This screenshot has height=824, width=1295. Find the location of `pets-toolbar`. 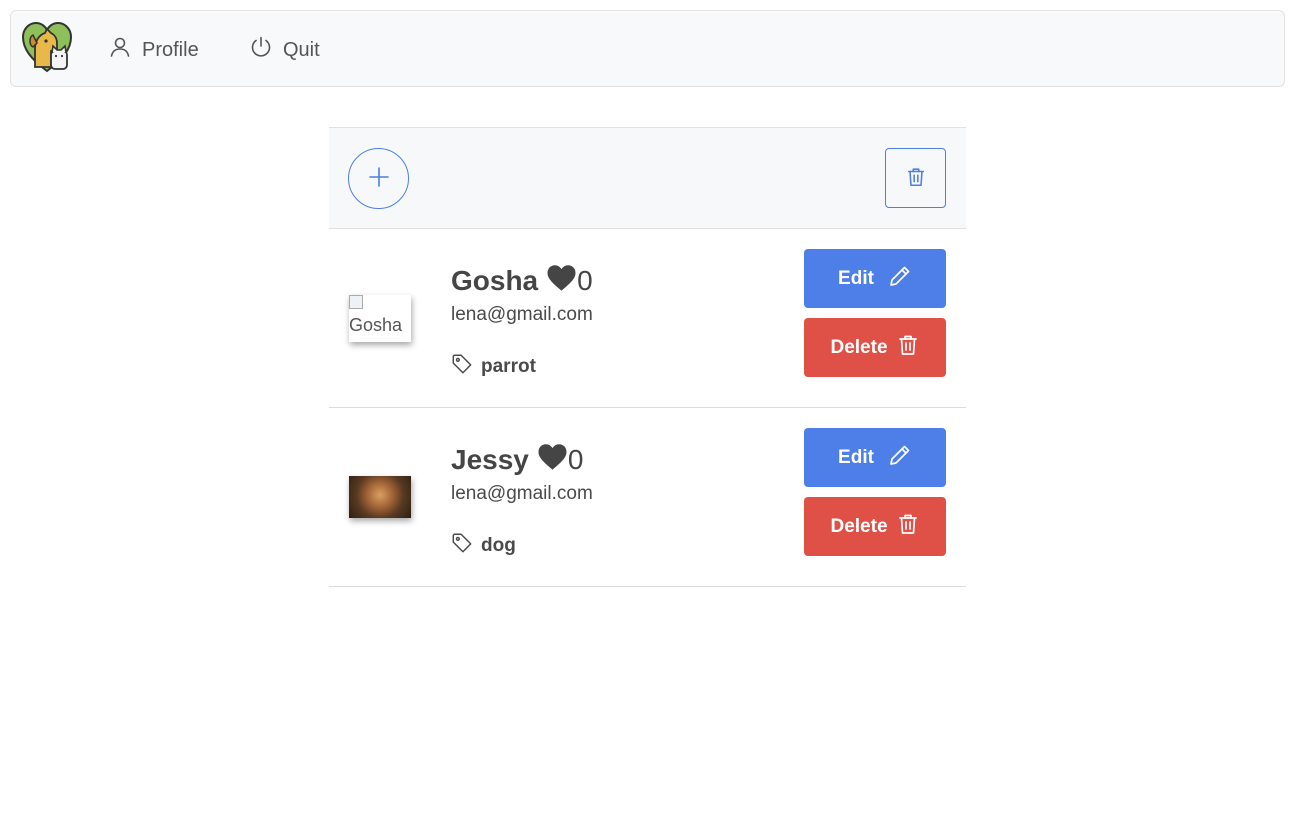

pets-toolbar is located at coordinates (647, 178).